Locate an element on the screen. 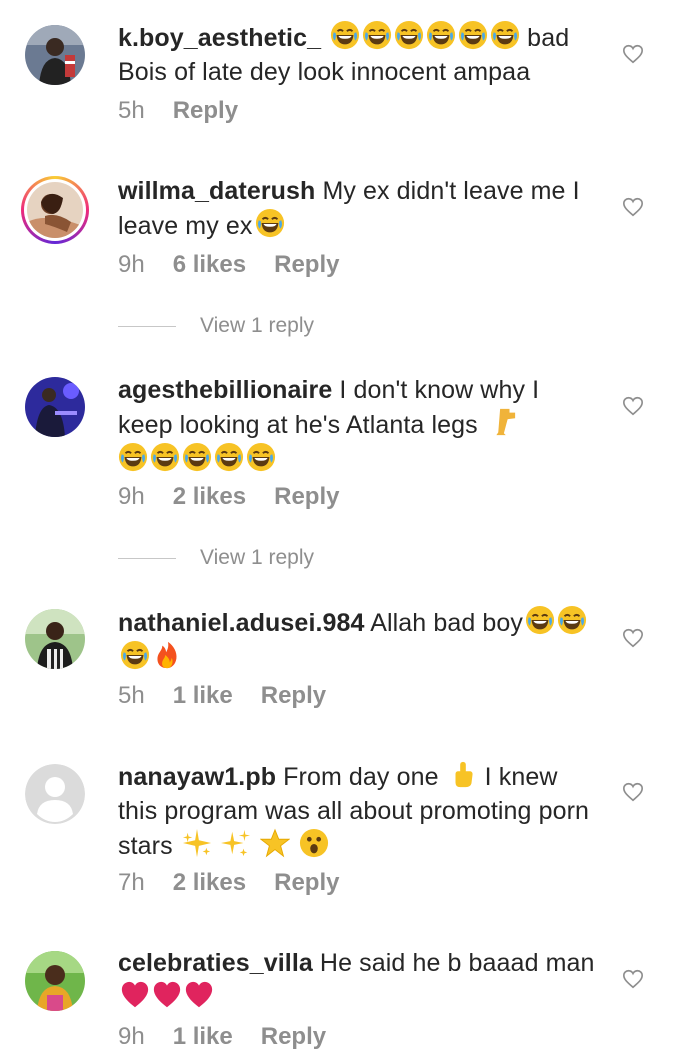  comment-meta: 9h 2 likes Reply is located at coordinates (242, 497).